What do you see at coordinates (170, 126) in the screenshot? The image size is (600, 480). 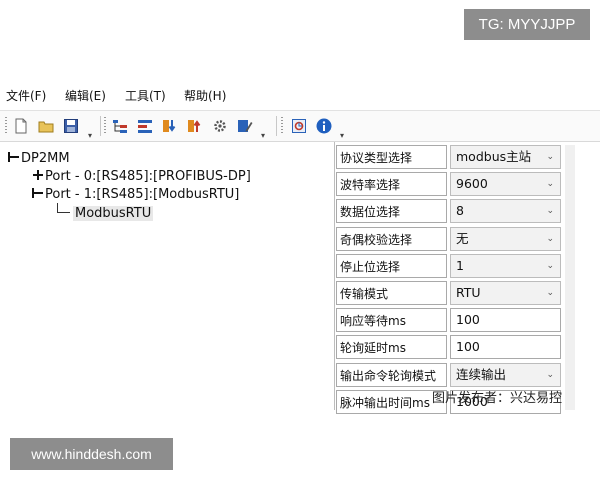 I see `download-icon` at bounding box center [170, 126].